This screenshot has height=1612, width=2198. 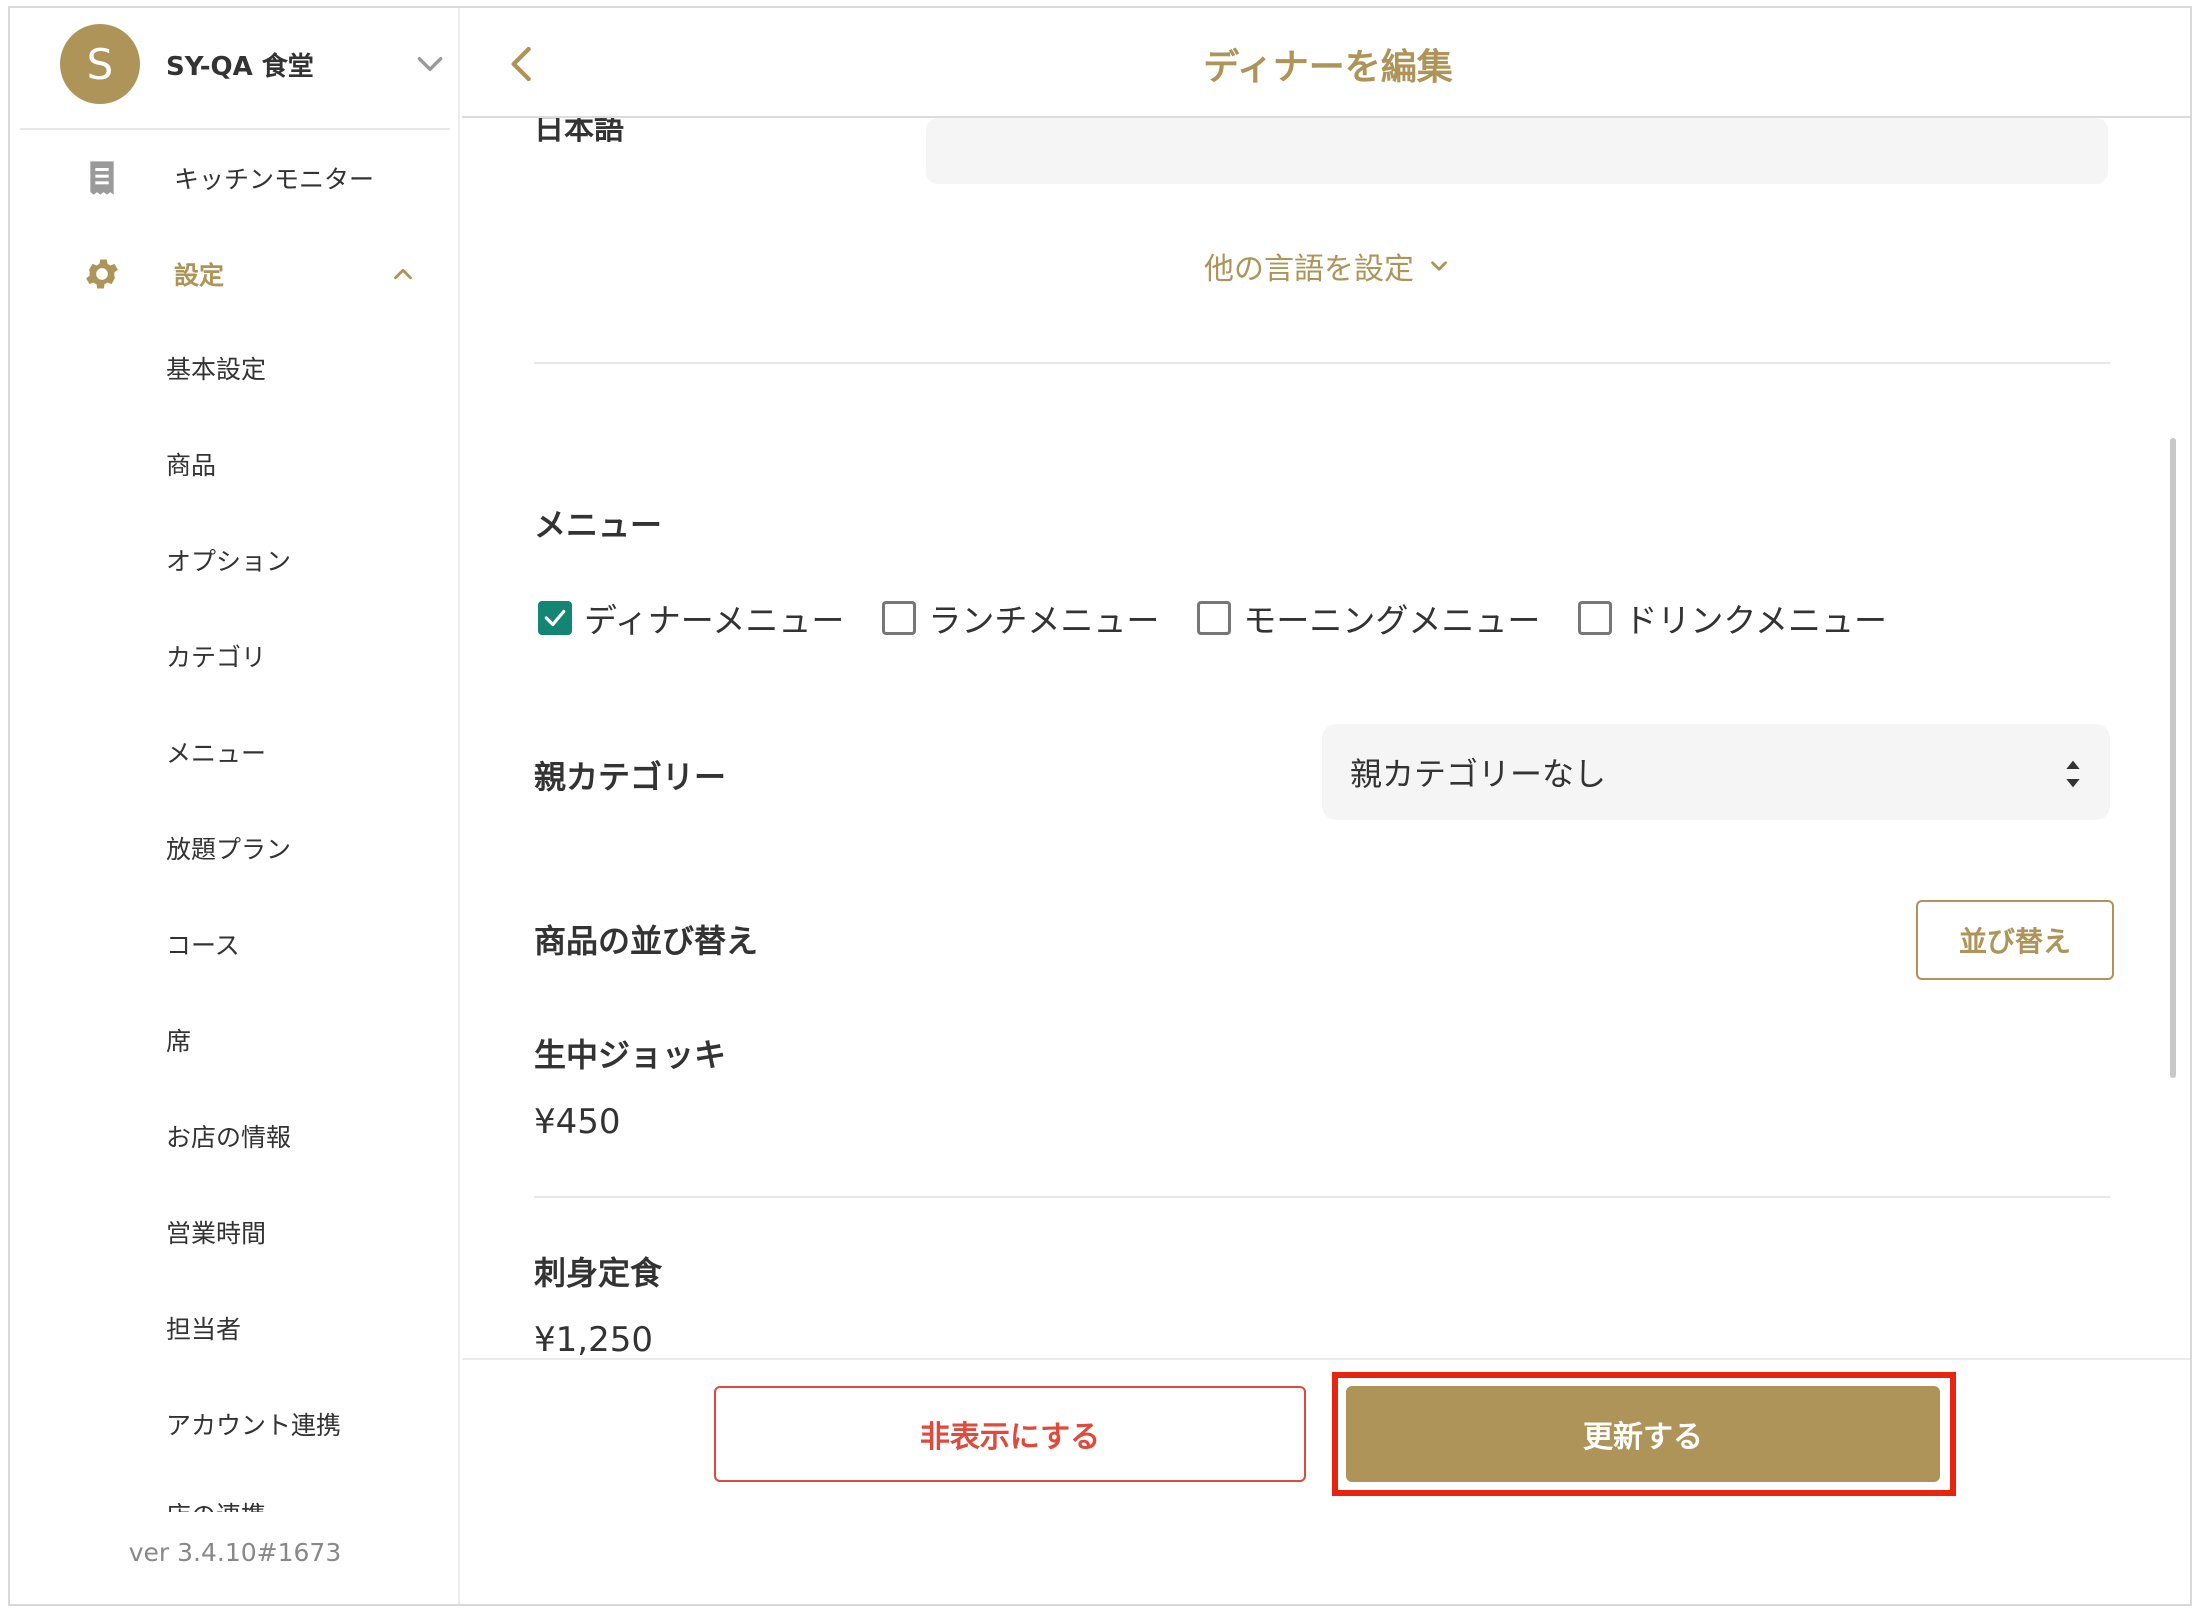 What do you see at coordinates (199, 275) in the screenshot?
I see `sidebar-item-label: 設定` at bounding box center [199, 275].